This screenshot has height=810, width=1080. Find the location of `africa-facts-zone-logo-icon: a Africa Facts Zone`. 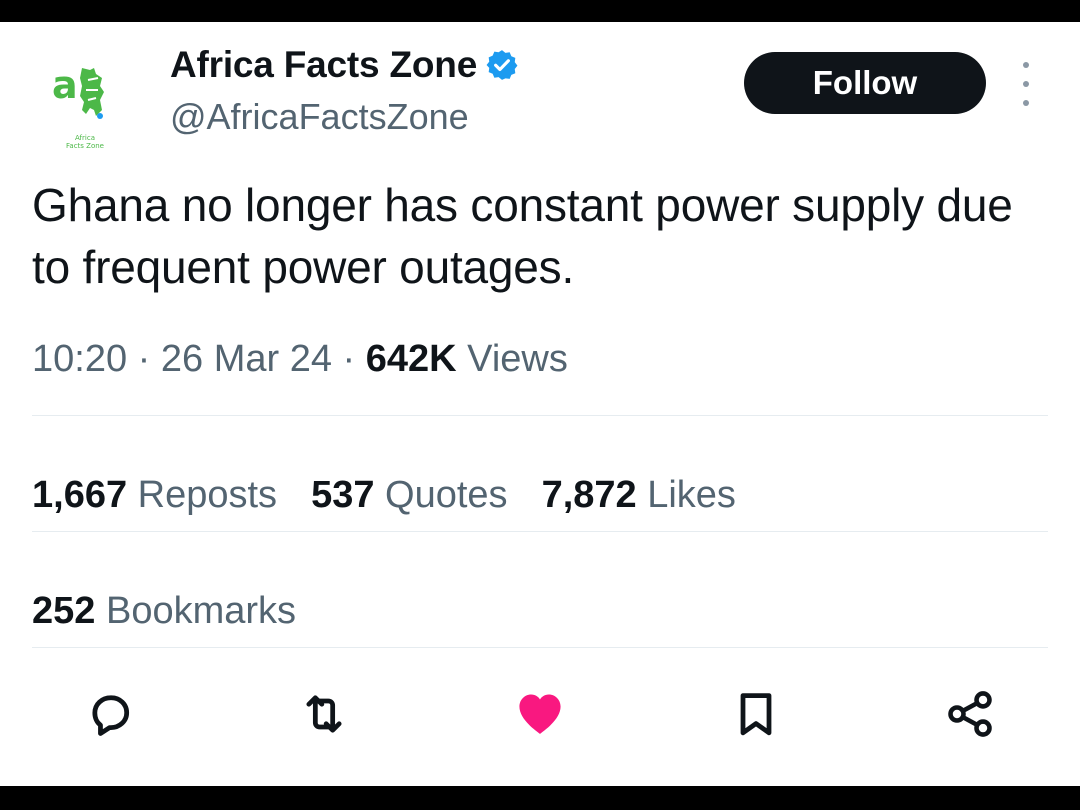

africa-facts-zone-logo-icon: a Africa Facts Zone is located at coordinates (78, 106).